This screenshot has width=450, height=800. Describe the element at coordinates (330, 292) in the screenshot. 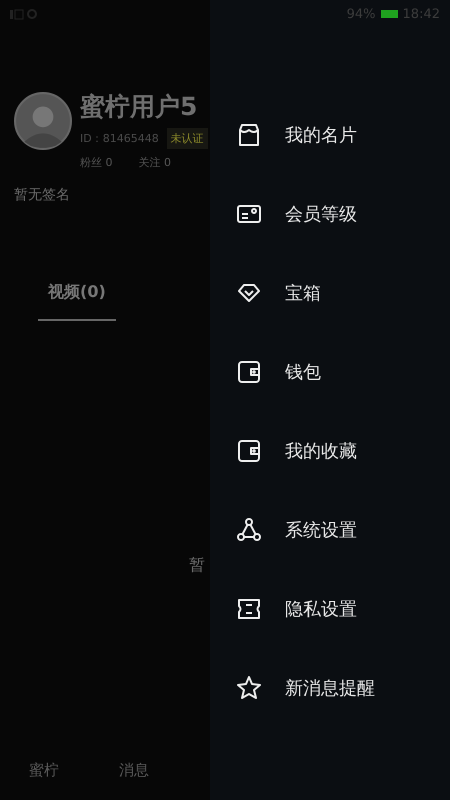

I see `drawer-menu-item: 宝箱` at that location.